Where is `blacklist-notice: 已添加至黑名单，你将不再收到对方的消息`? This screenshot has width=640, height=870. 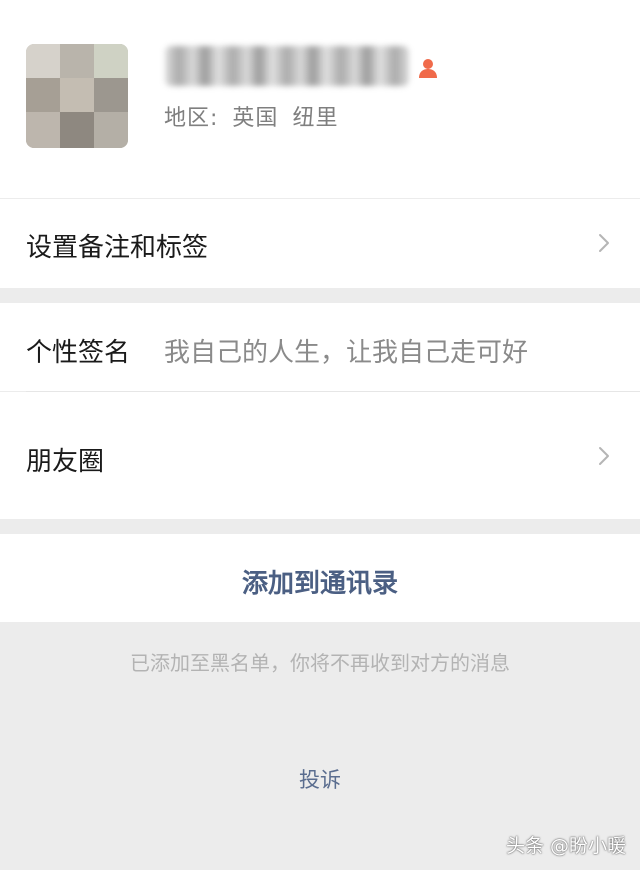
blacklist-notice: 已添加至黑名单，你将不再收到对方的消息 is located at coordinates (320, 663).